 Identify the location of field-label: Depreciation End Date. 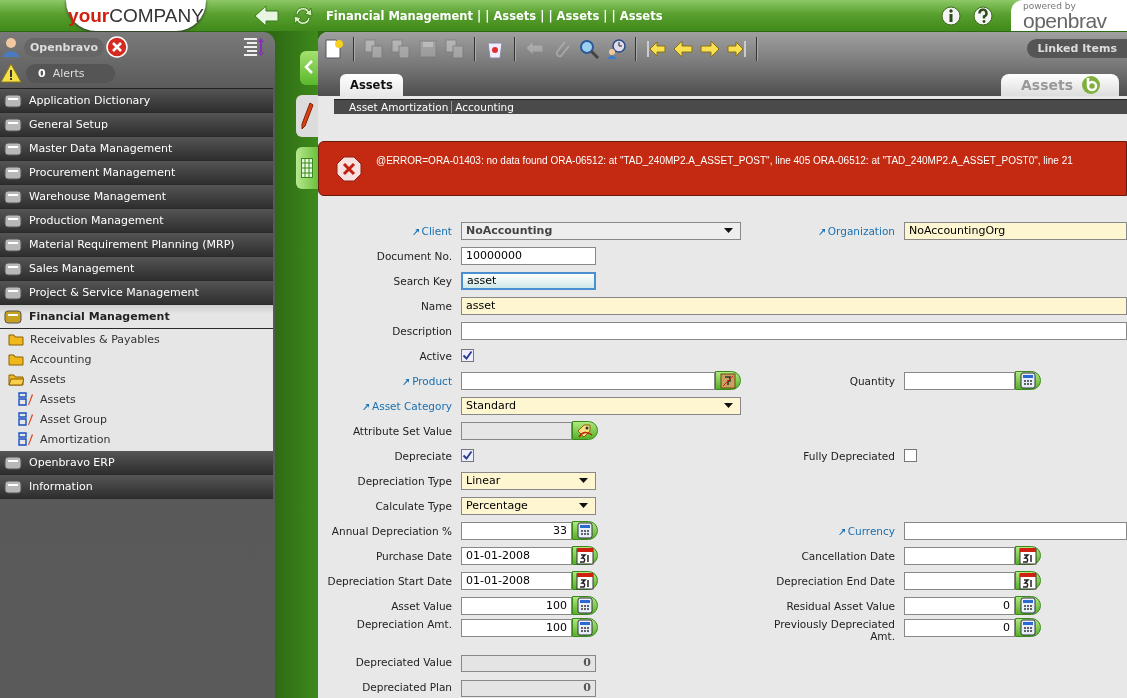
(835, 580).